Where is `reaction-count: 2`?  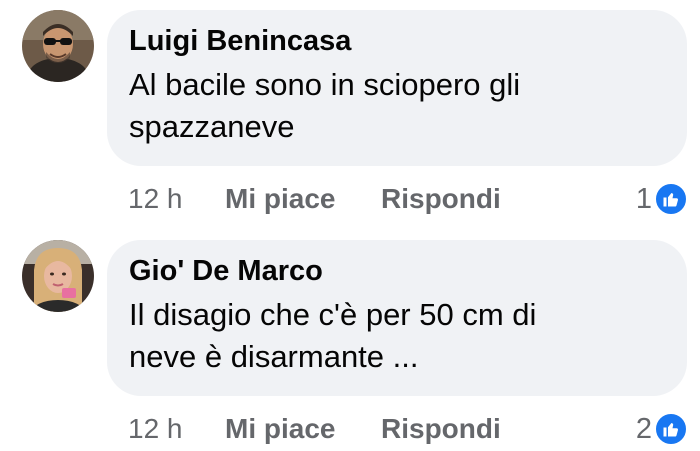 reaction-count: 2 is located at coordinates (643, 429).